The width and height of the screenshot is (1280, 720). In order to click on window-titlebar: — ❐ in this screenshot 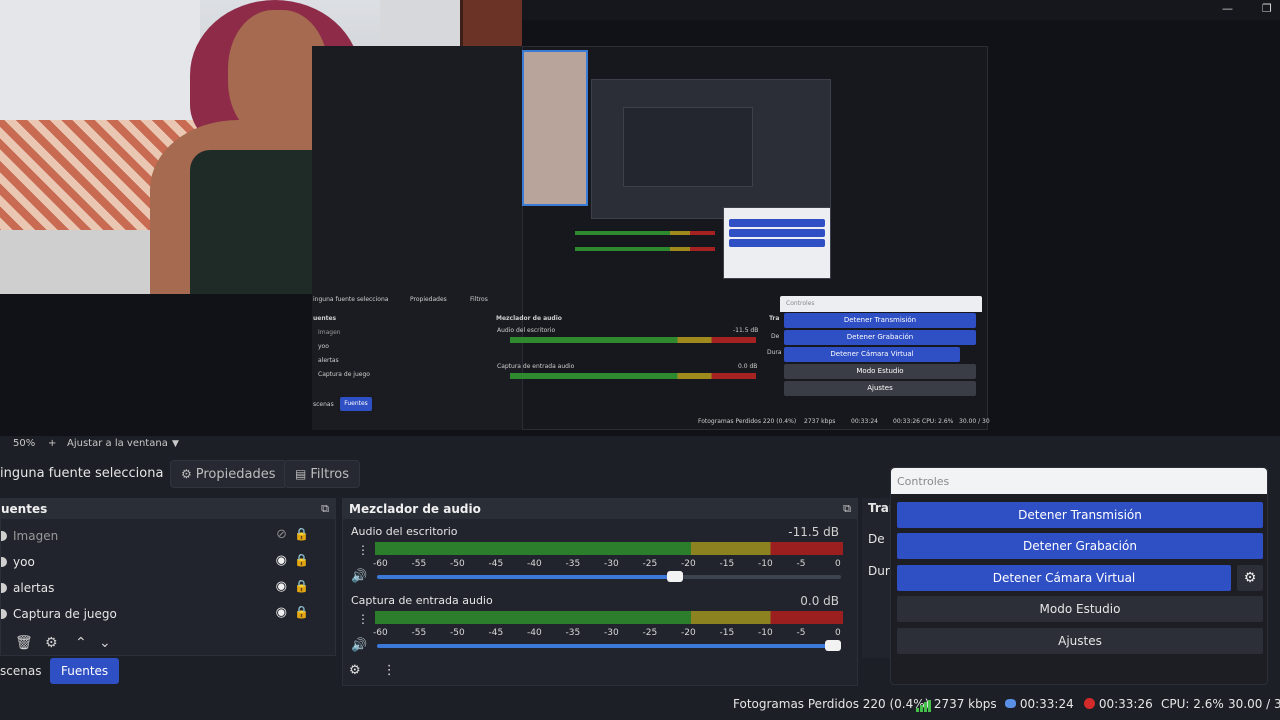, I will do `click(901, 10)`.